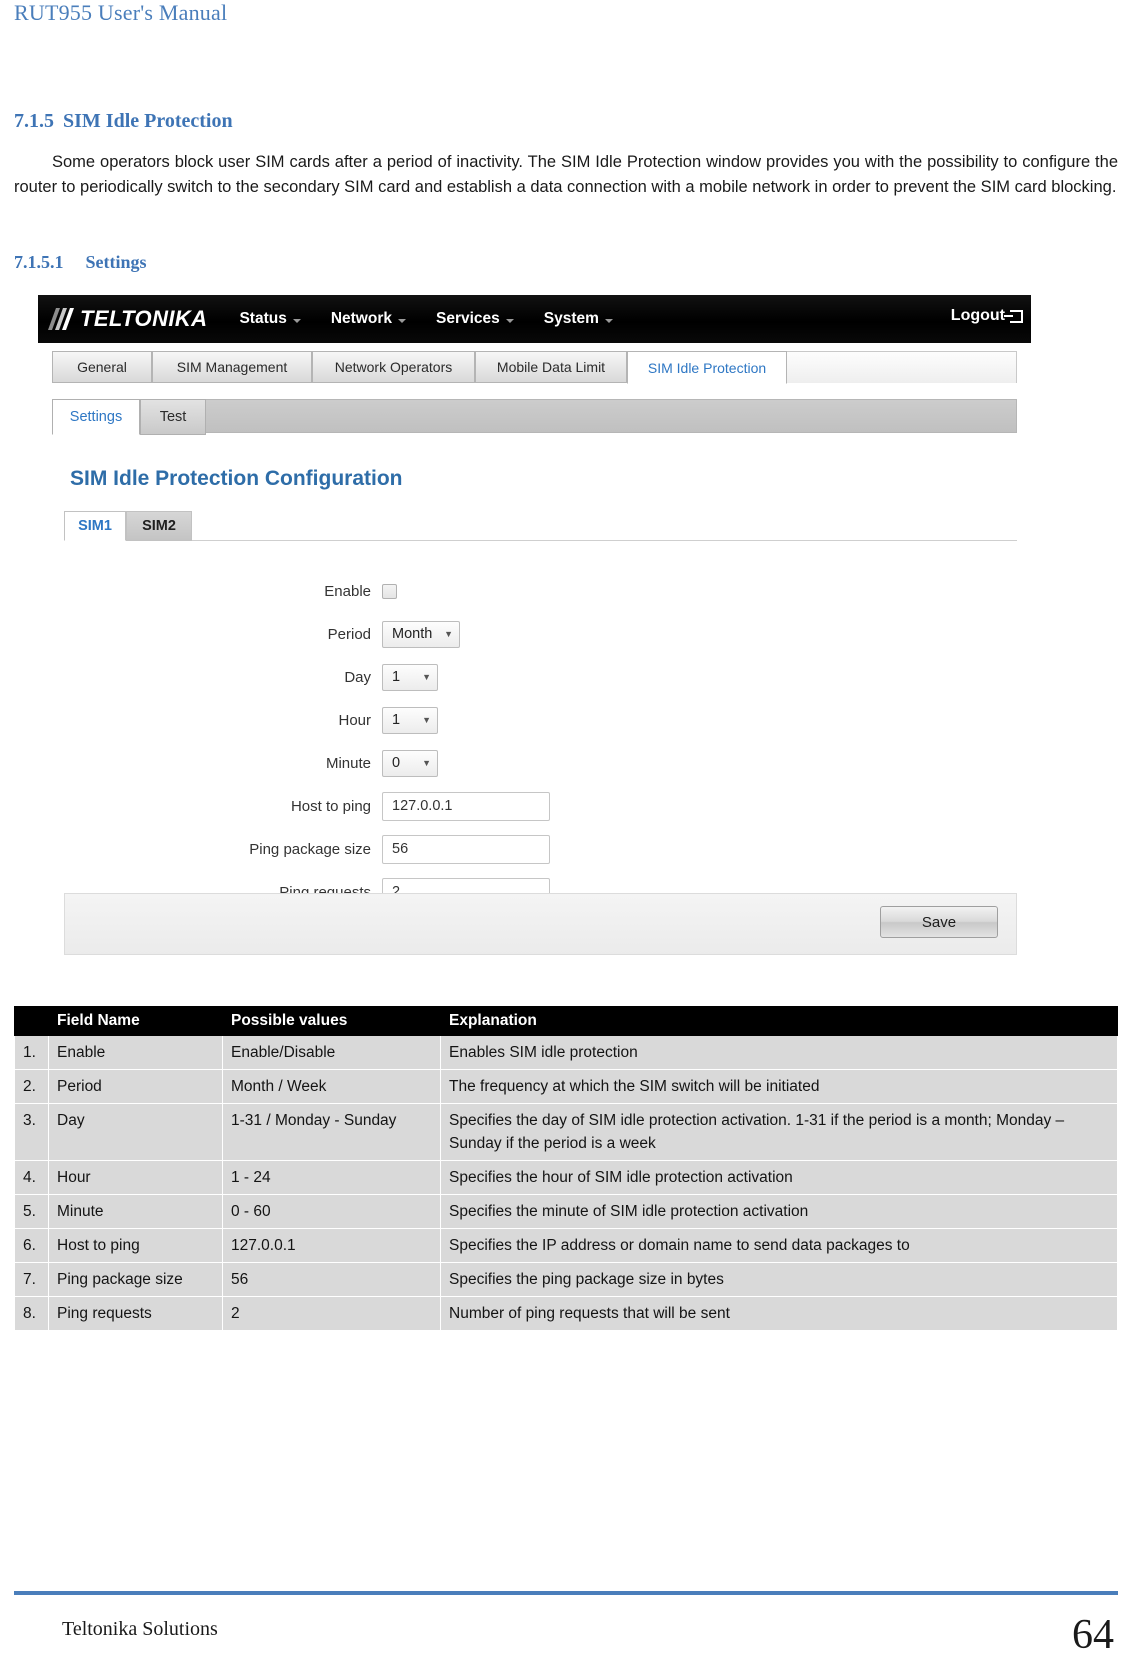  Describe the element at coordinates (135, 1211) in the screenshot. I see `row-field-name: Minute` at that location.